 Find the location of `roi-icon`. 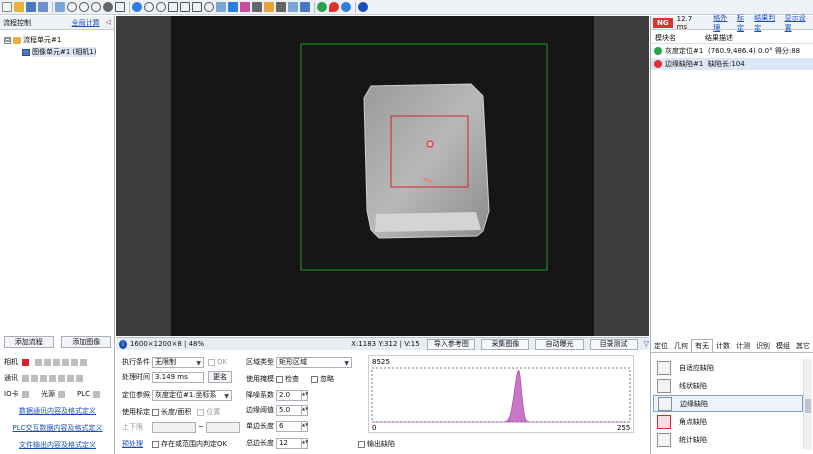

roi-icon is located at coordinates (221, 7).